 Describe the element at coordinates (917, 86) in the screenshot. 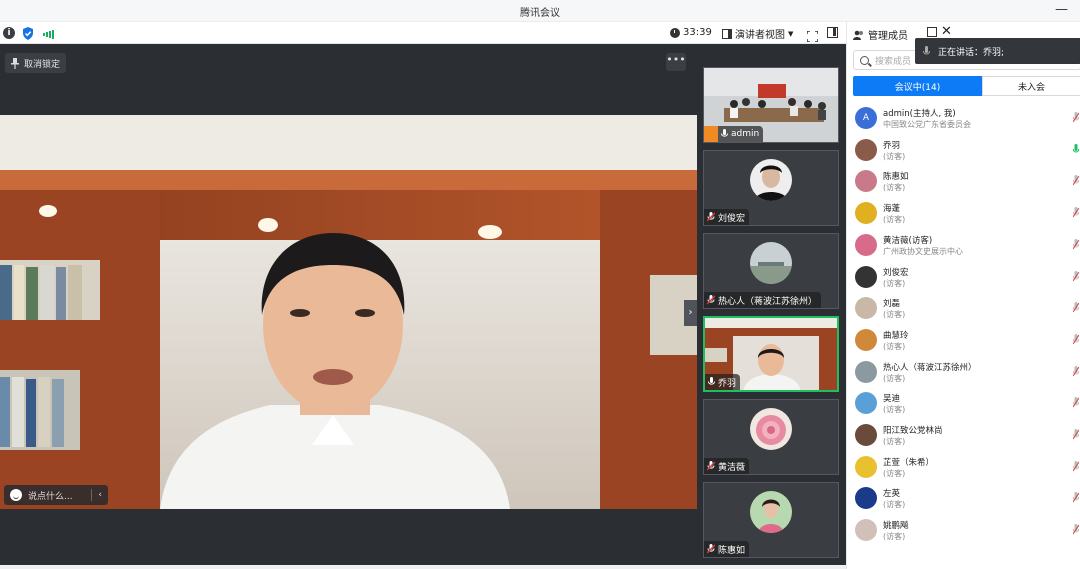

I see `tab-in-meeting: 会议中(14)` at that location.